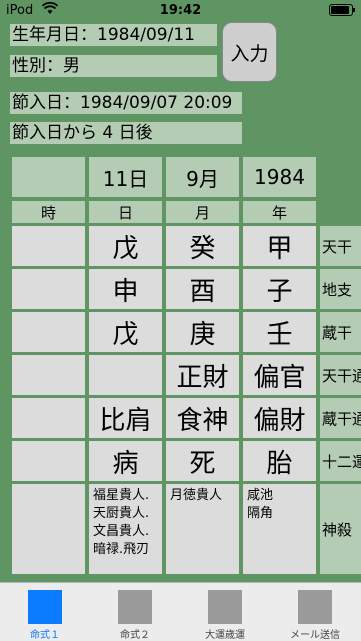 This screenshot has width=361, height=641. I want to click on tab-label: メール送信, so click(315, 635).